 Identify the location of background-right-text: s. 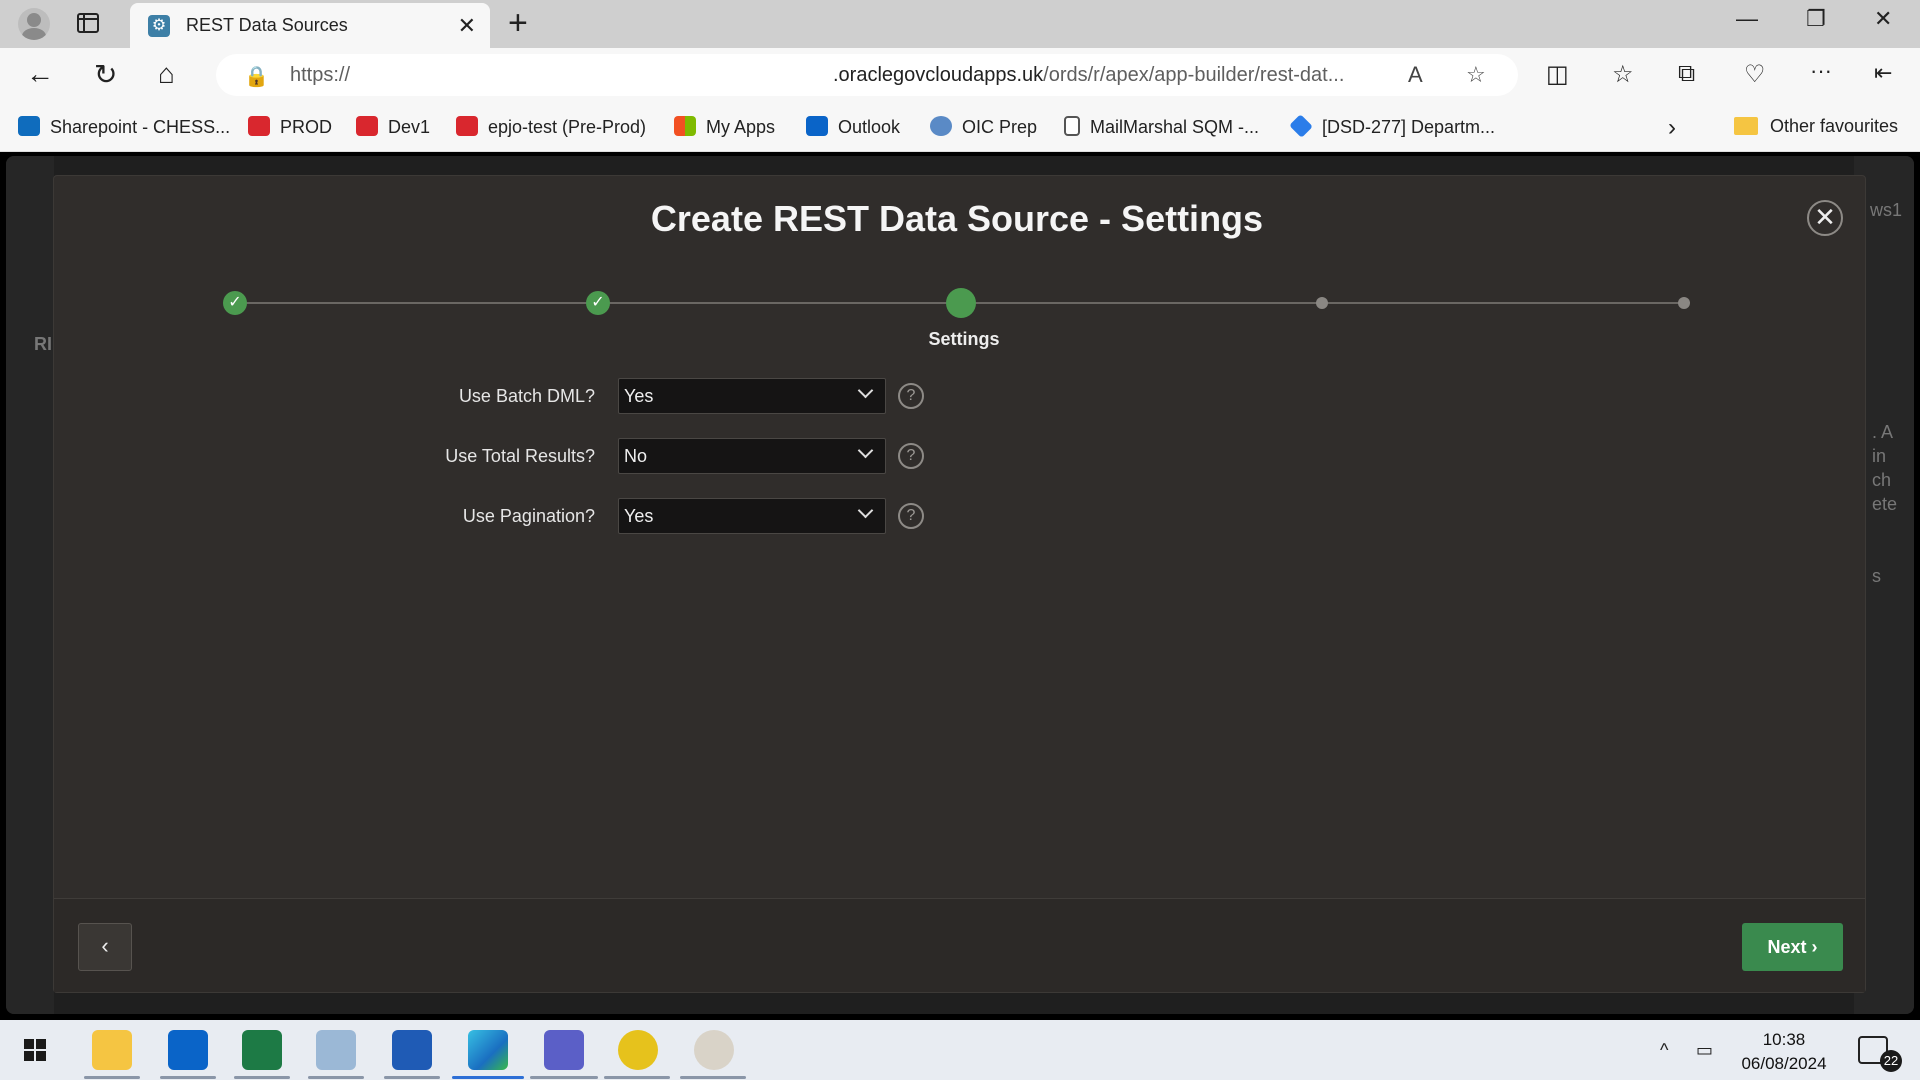
(1876, 576).